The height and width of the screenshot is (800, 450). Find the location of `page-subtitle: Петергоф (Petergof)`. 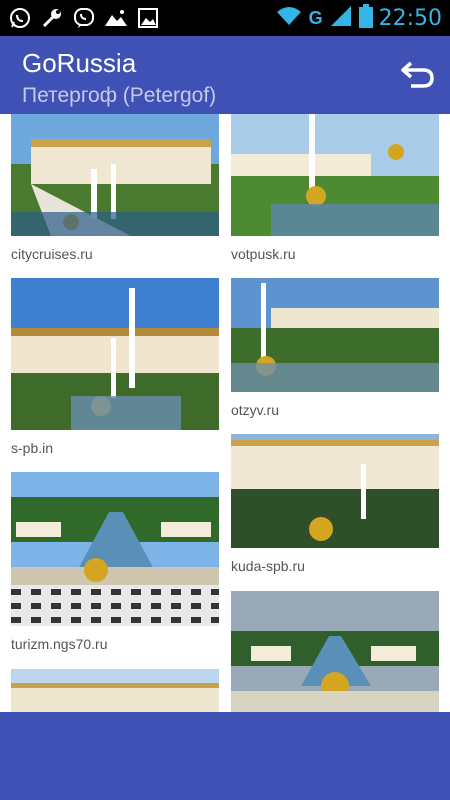

page-subtitle: Петергоф (Petergof) is located at coordinates (119, 95).